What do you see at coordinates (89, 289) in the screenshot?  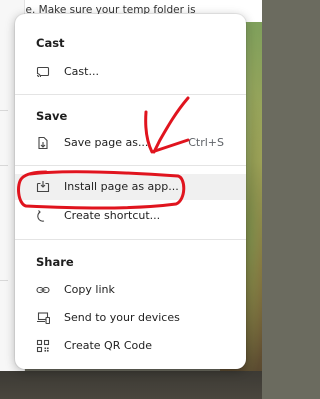 I see `menu-item-label: Copy link` at bounding box center [89, 289].